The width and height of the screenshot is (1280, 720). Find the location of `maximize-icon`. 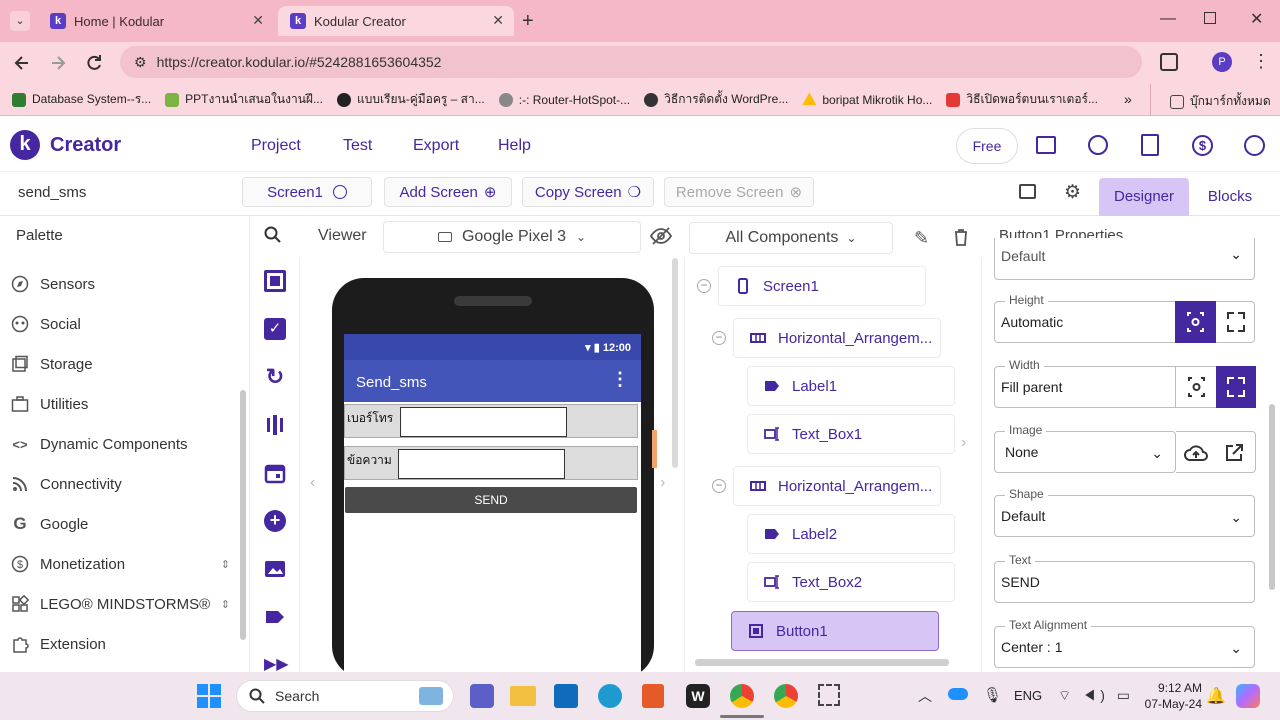

maximize-icon is located at coordinates (1210, 18).